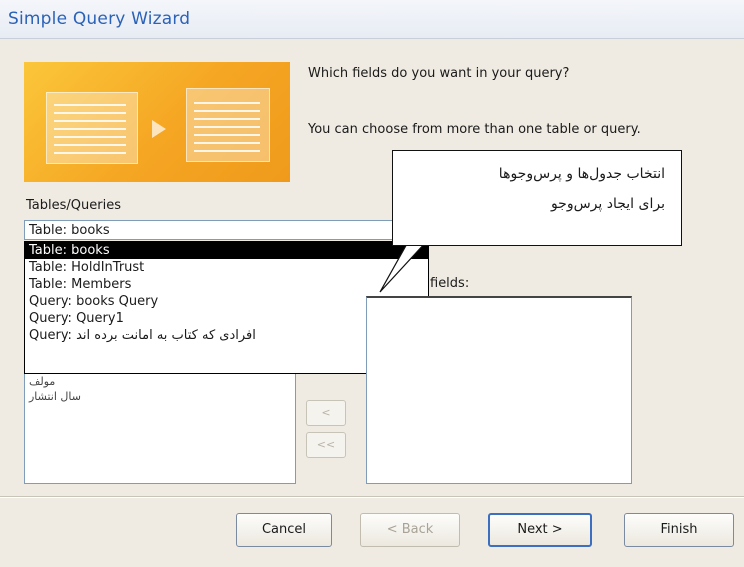 This screenshot has width=744, height=567. I want to click on dropdown-option: Table: Members, so click(226, 284).